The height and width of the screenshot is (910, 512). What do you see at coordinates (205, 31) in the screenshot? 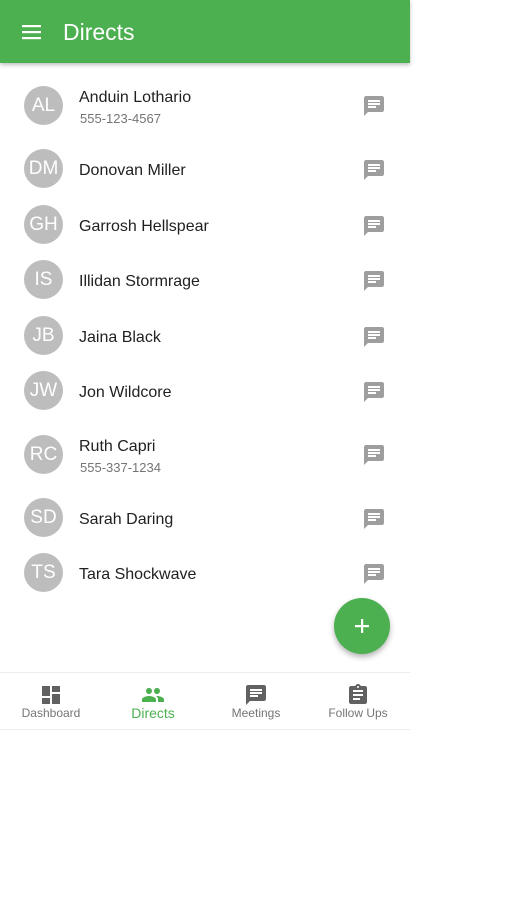
I see `app-bar: Directs` at bounding box center [205, 31].